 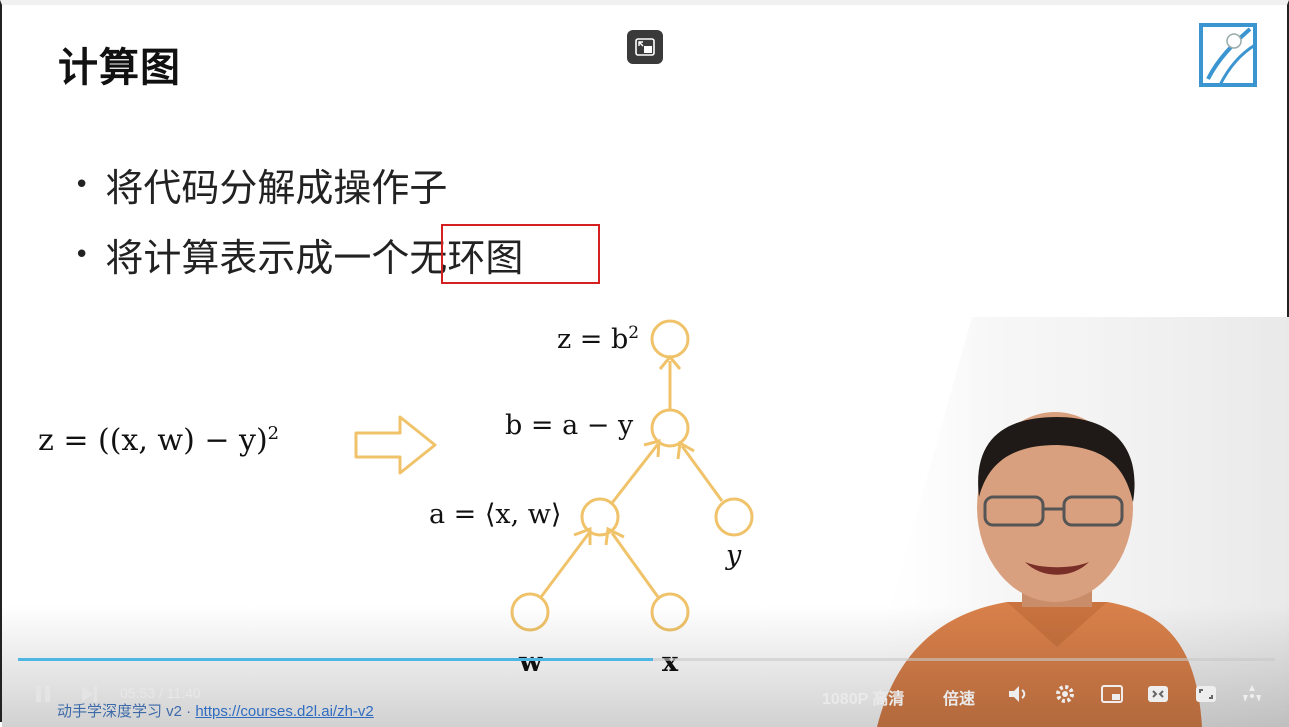 I want to click on slide-title: 计算图, so click(x=119, y=68).